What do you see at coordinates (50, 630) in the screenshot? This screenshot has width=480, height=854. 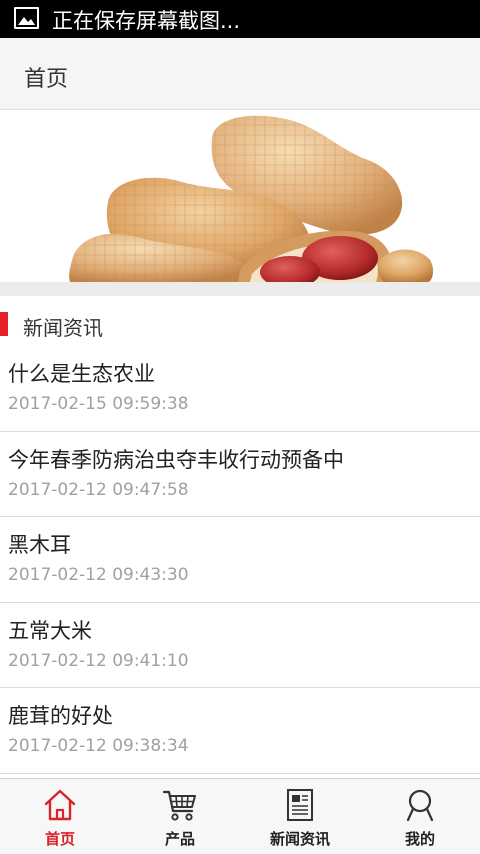 I see `news-title: 五常大米` at bounding box center [50, 630].